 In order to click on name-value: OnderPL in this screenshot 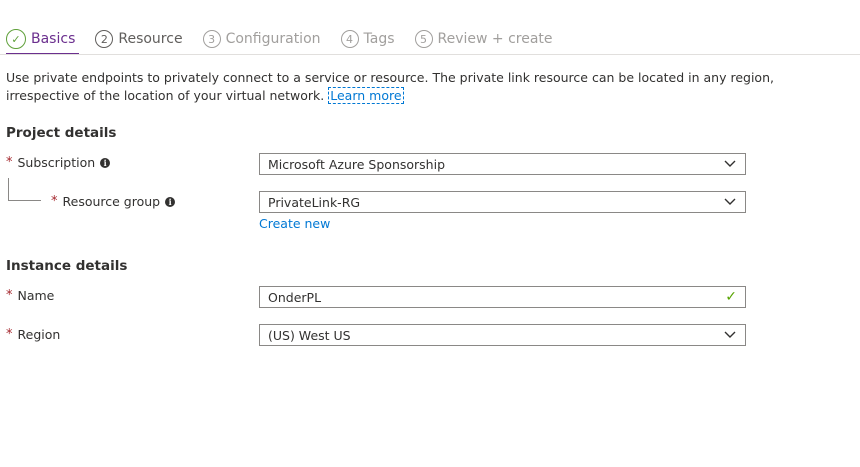, I will do `click(295, 297)`.